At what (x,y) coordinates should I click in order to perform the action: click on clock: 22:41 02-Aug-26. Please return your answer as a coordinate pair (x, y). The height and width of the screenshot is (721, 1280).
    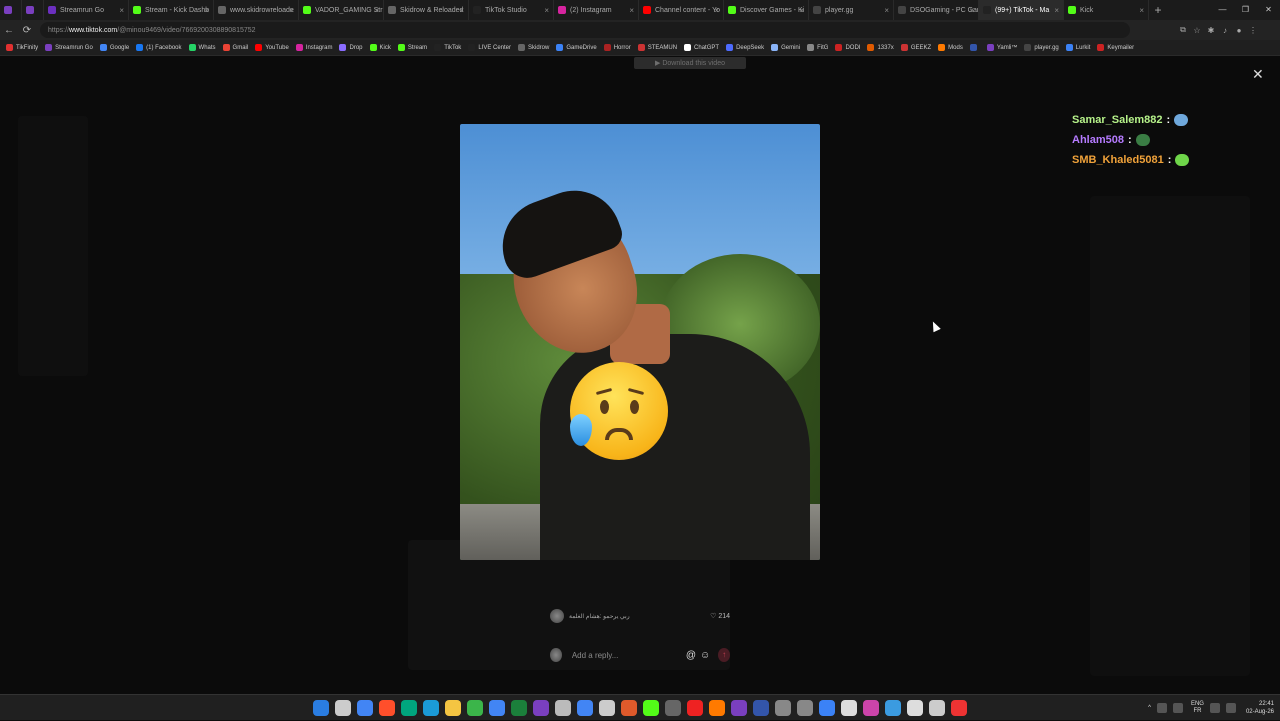
    Looking at the image, I should click on (1260, 708).